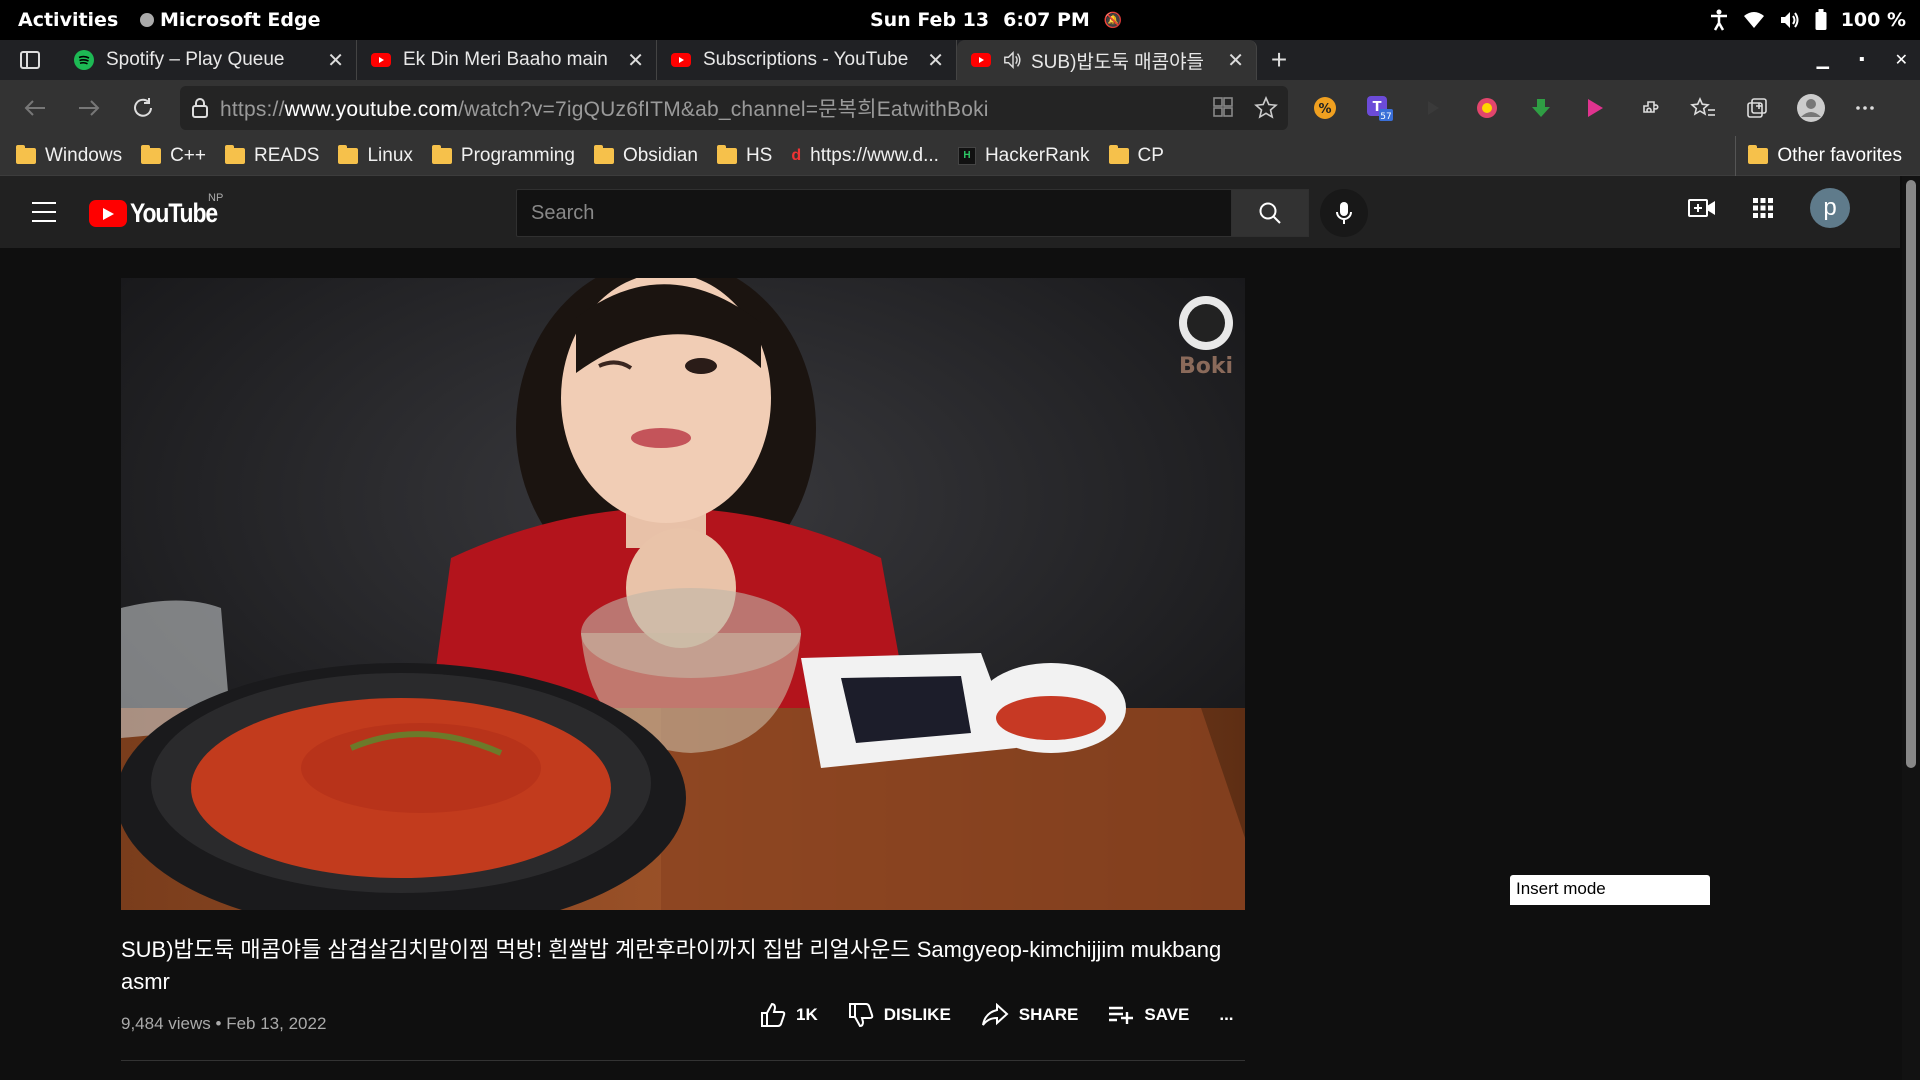 The image size is (1920, 1080). What do you see at coordinates (68, 20) in the screenshot?
I see `activities-button: Activities` at bounding box center [68, 20].